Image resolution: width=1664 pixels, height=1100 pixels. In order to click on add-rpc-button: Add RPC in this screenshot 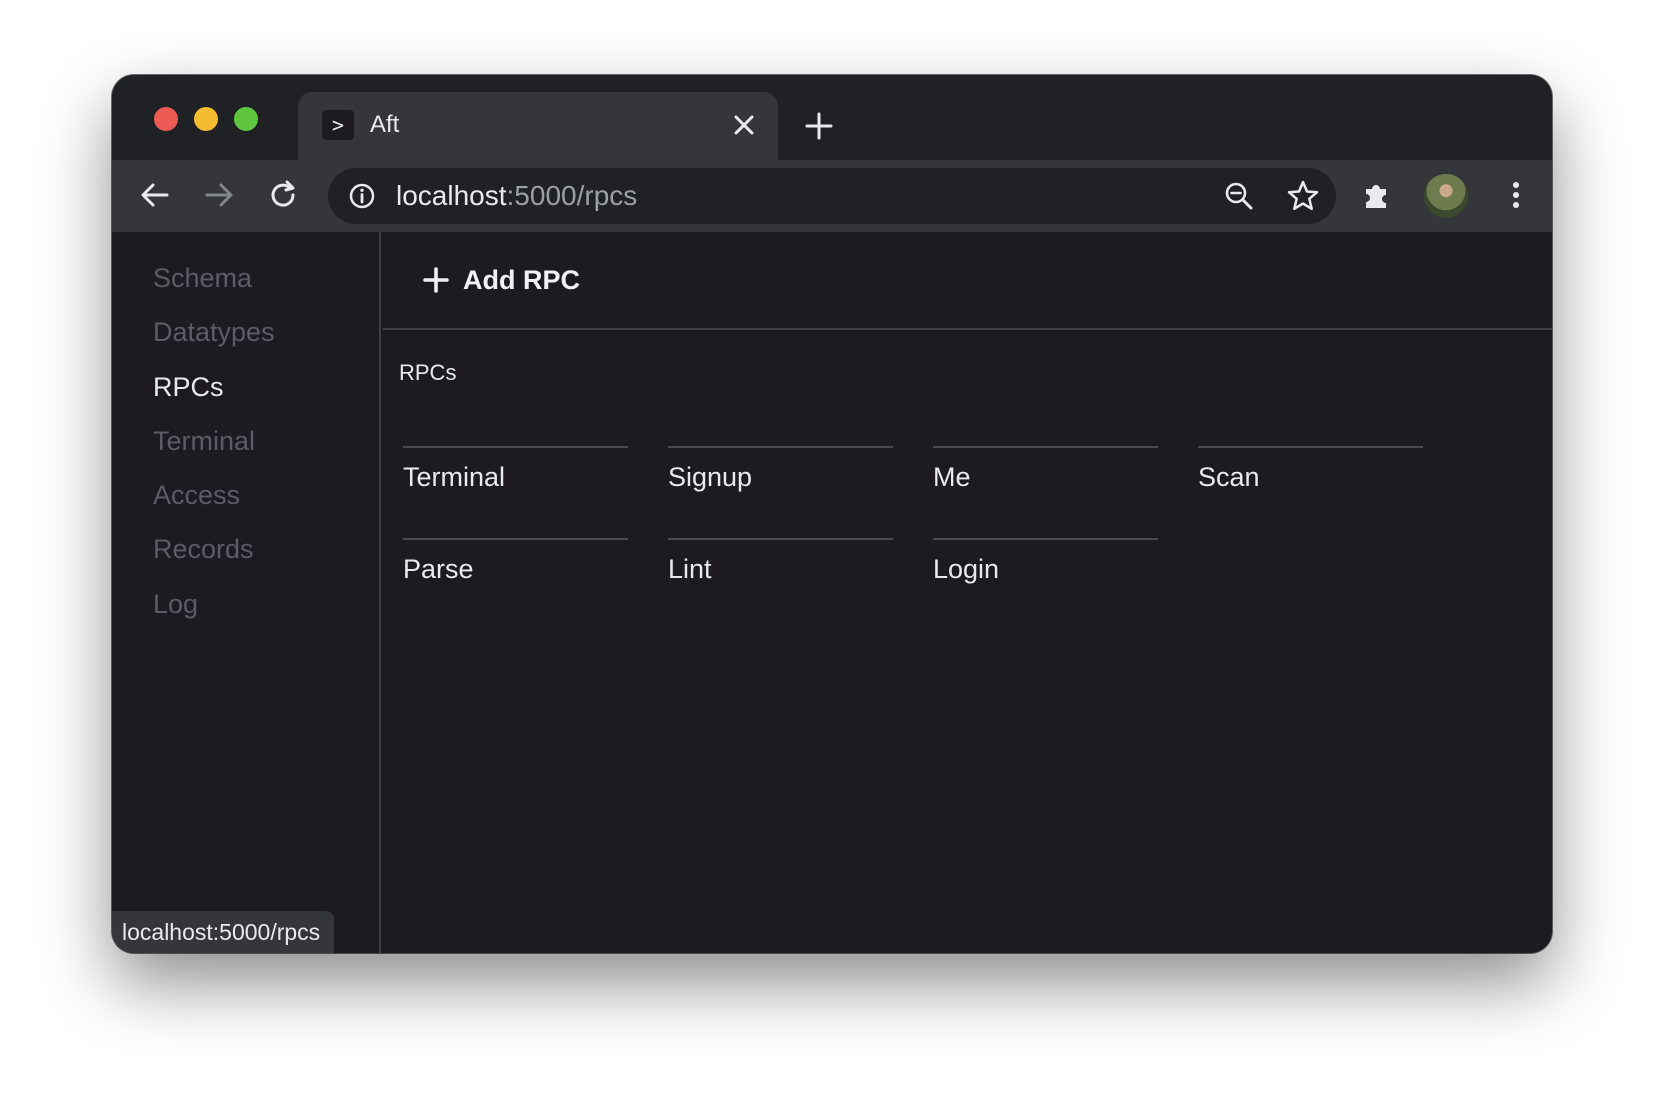, I will do `click(501, 280)`.